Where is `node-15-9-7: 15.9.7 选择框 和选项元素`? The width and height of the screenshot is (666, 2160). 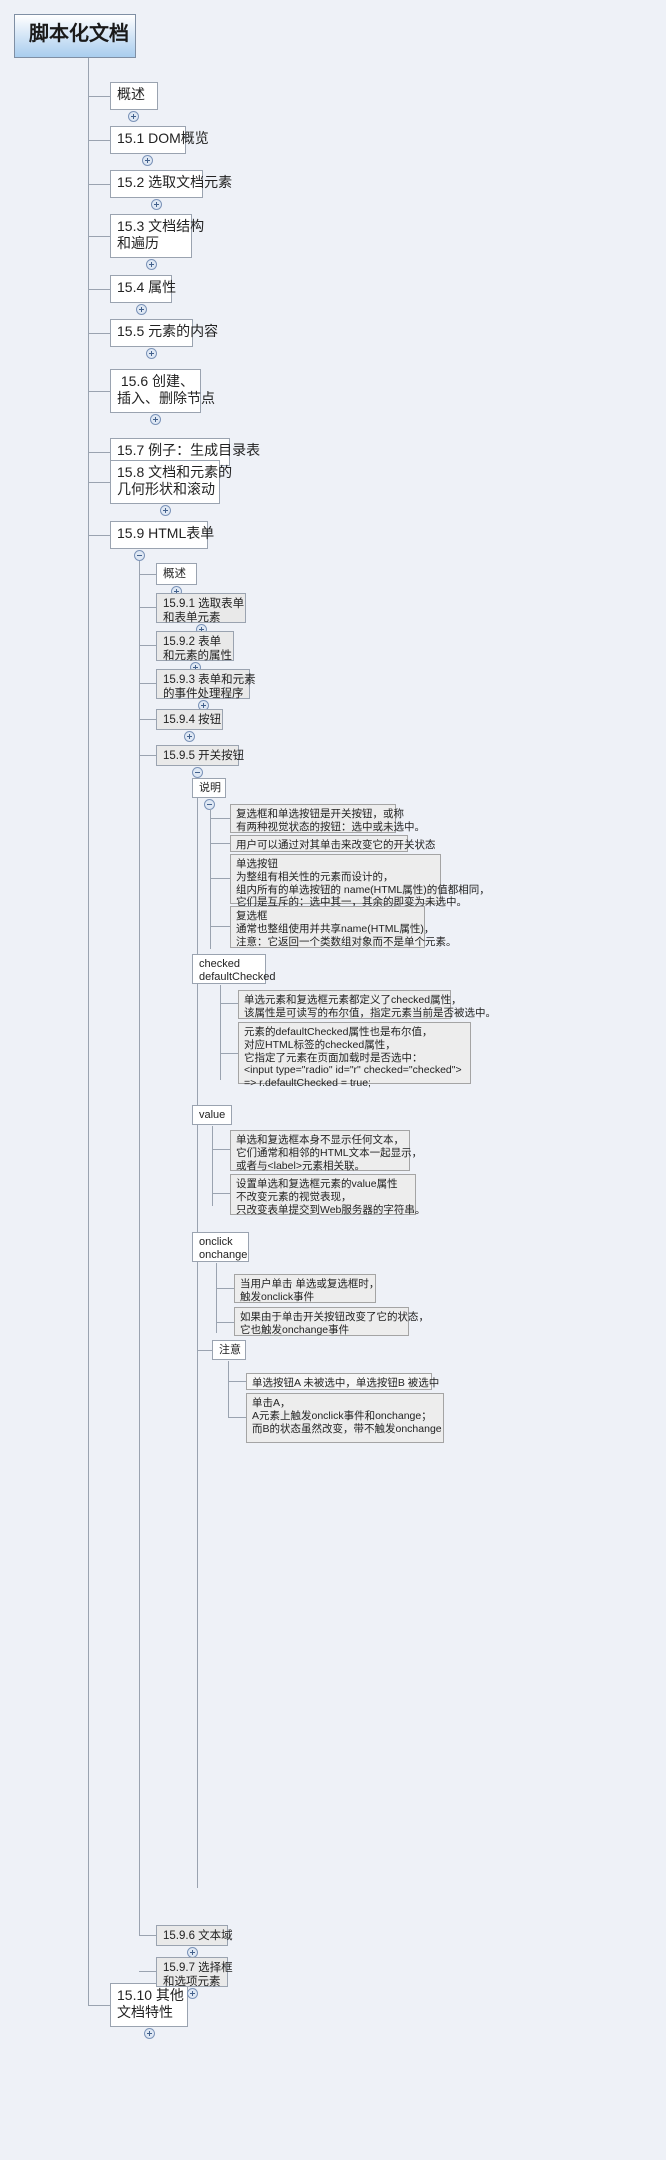 node-15-9-7: 15.9.7 选择框 和选项元素 is located at coordinates (194, 1972).